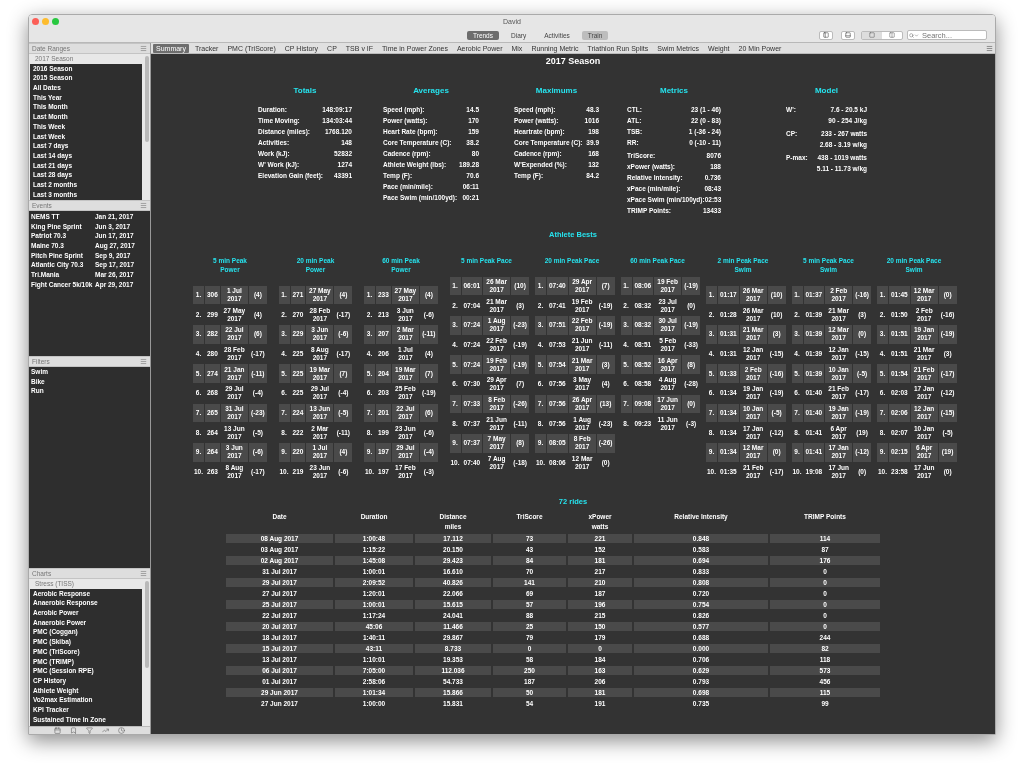  I want to click on section-title: Totals, so click(305, 91).